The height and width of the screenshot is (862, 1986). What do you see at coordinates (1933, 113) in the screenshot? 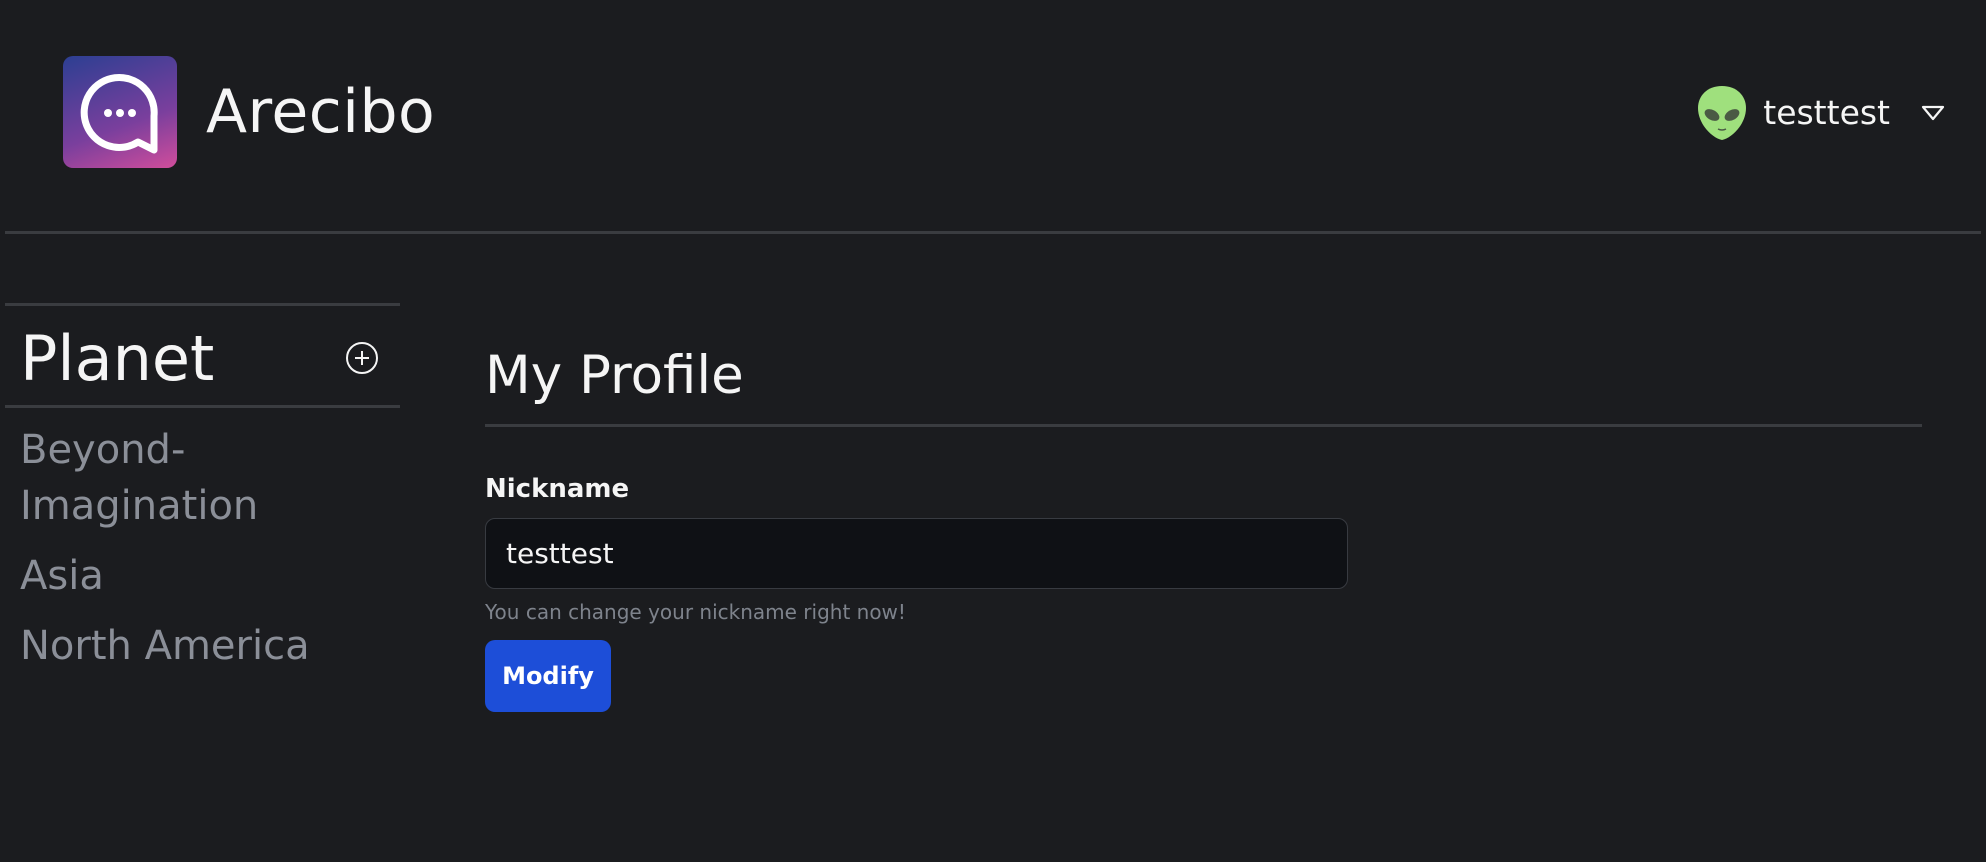
I see `chevron-down-icon` at bounding box center [1933, 113].